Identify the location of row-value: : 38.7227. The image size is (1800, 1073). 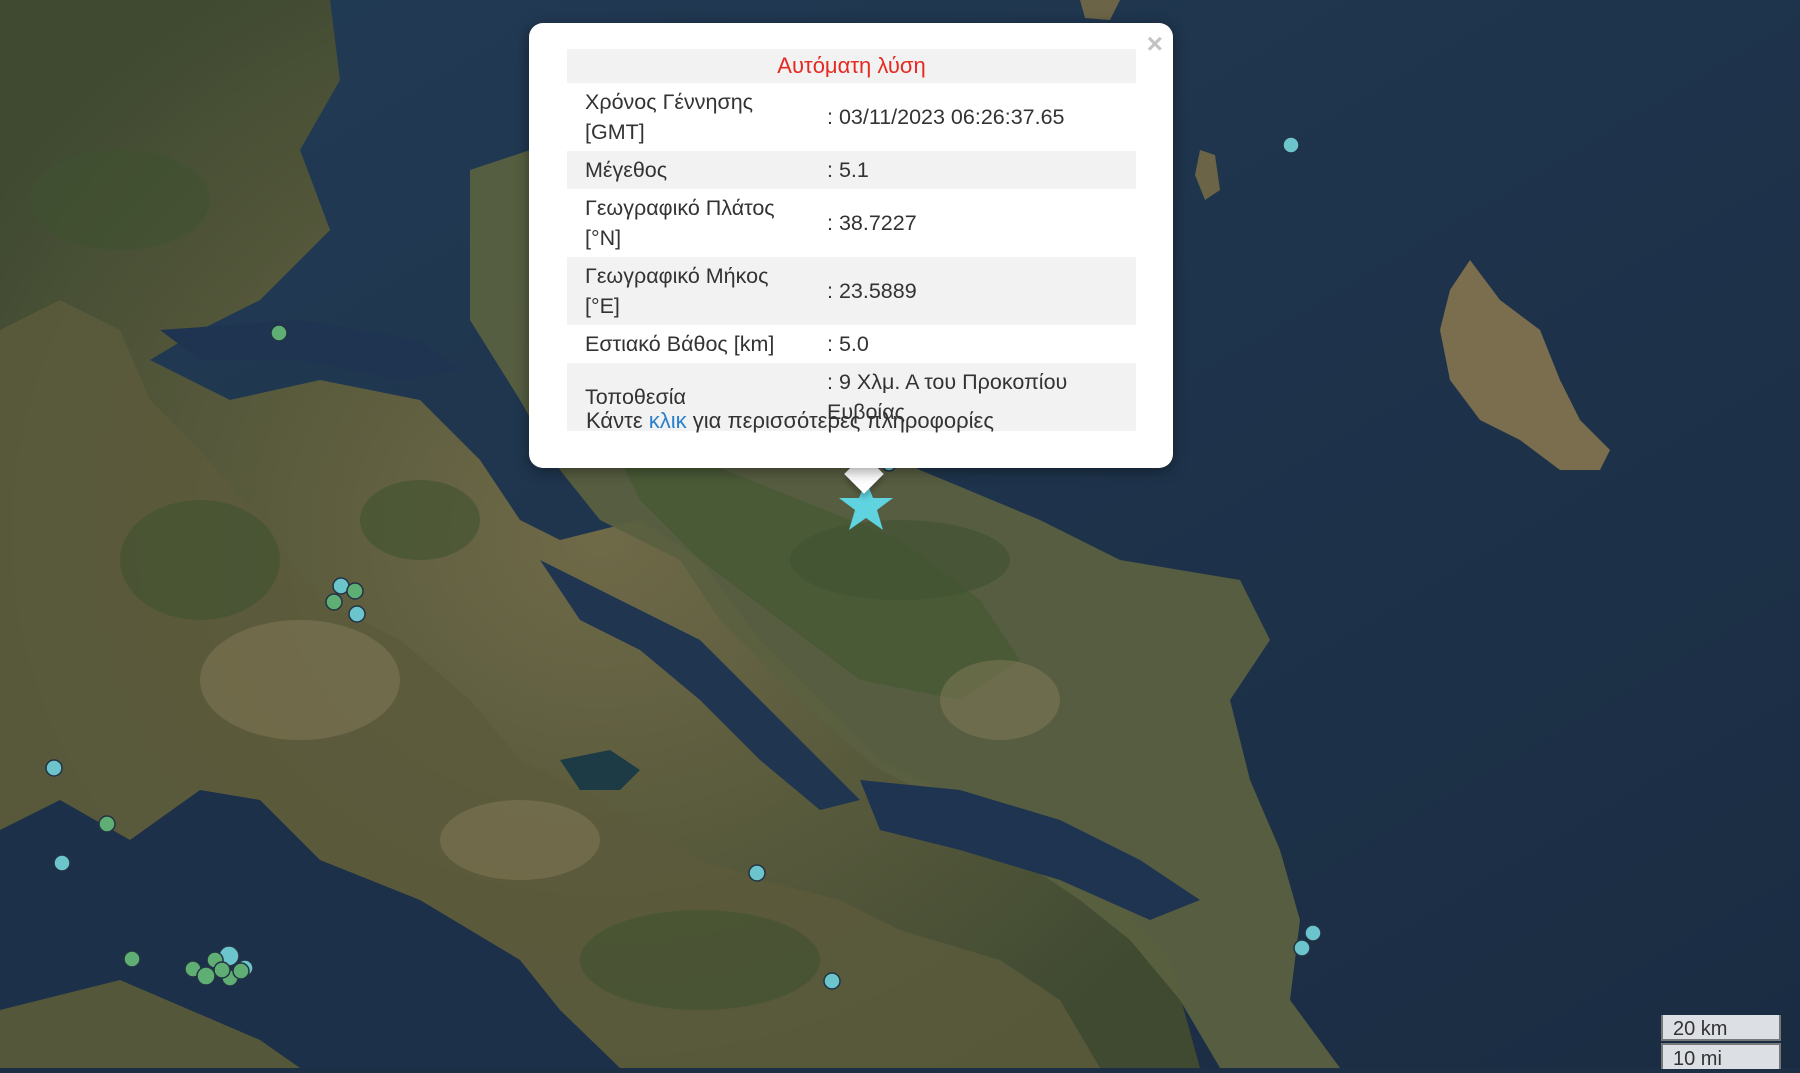
(872, 223).